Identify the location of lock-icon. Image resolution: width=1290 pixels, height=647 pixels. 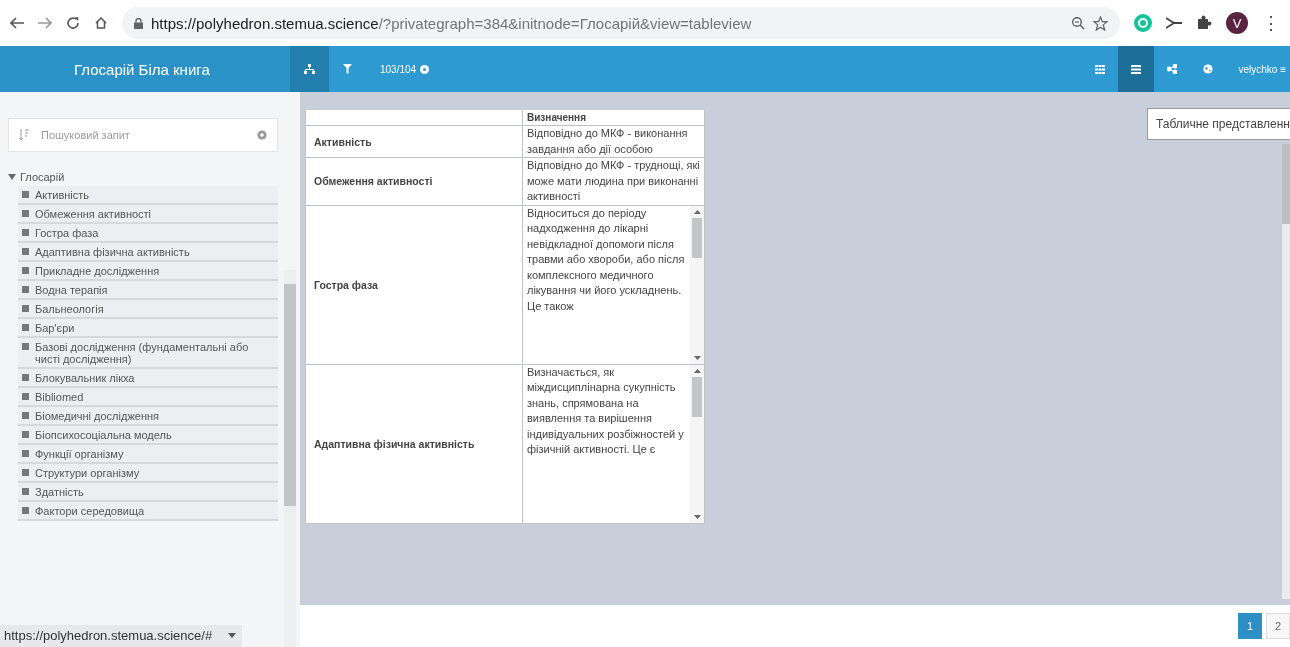
(138, 23).